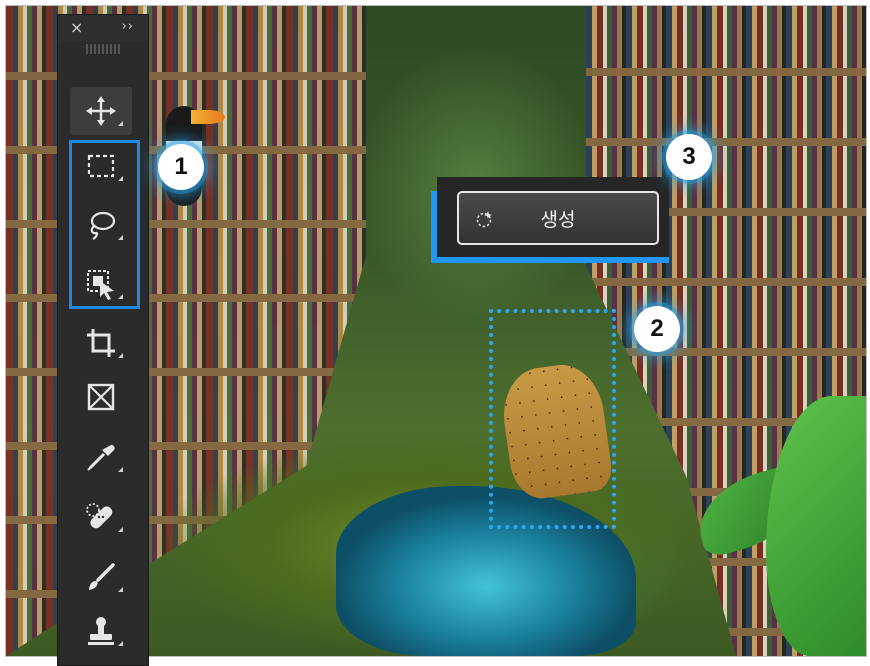 The width and height of the screenshot is (870, 666). I want to click on tools-panel-header: × ››, so click(103, 28).